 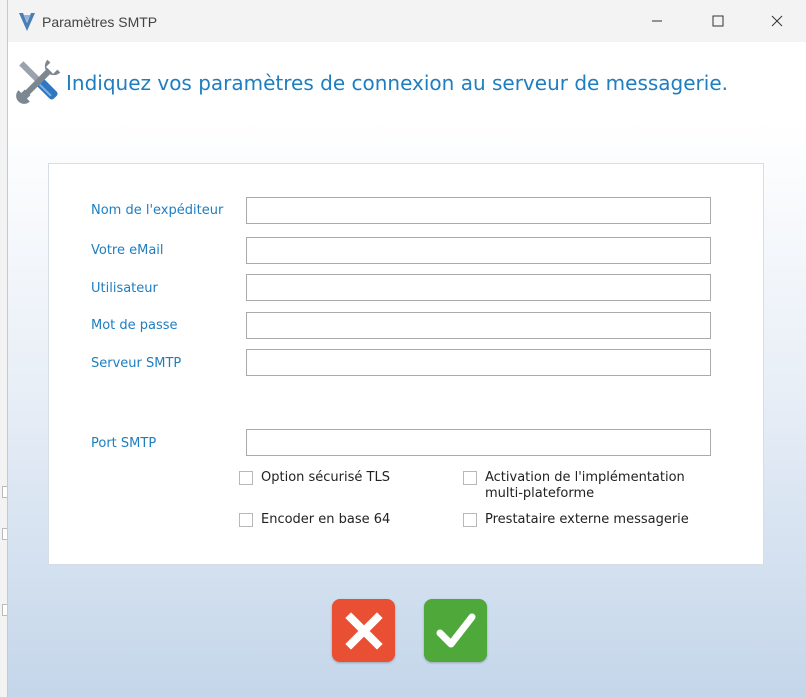 What do you see at coordinates (470, 478) in the screenshot?
I see `multiplatform-checkbox` at bounding box center [470, 478].